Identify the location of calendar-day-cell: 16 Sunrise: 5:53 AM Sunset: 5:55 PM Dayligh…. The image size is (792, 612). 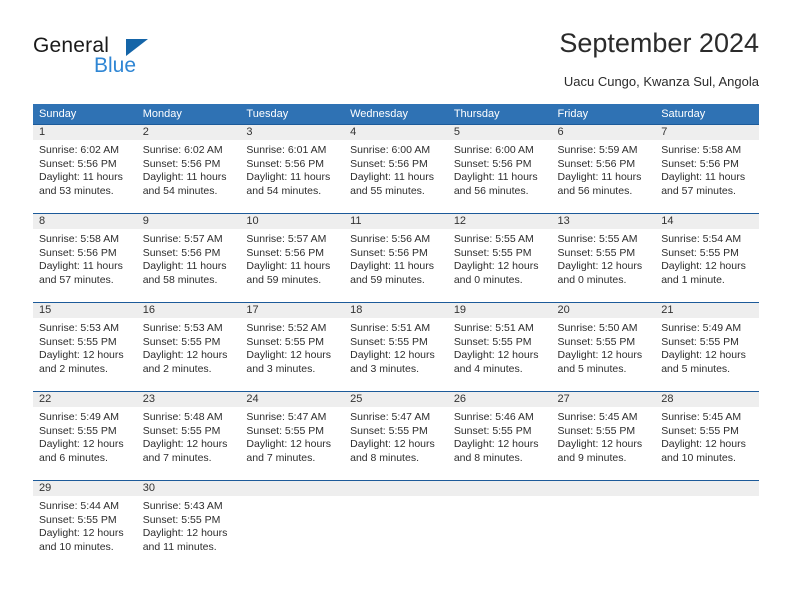
(188, 347).